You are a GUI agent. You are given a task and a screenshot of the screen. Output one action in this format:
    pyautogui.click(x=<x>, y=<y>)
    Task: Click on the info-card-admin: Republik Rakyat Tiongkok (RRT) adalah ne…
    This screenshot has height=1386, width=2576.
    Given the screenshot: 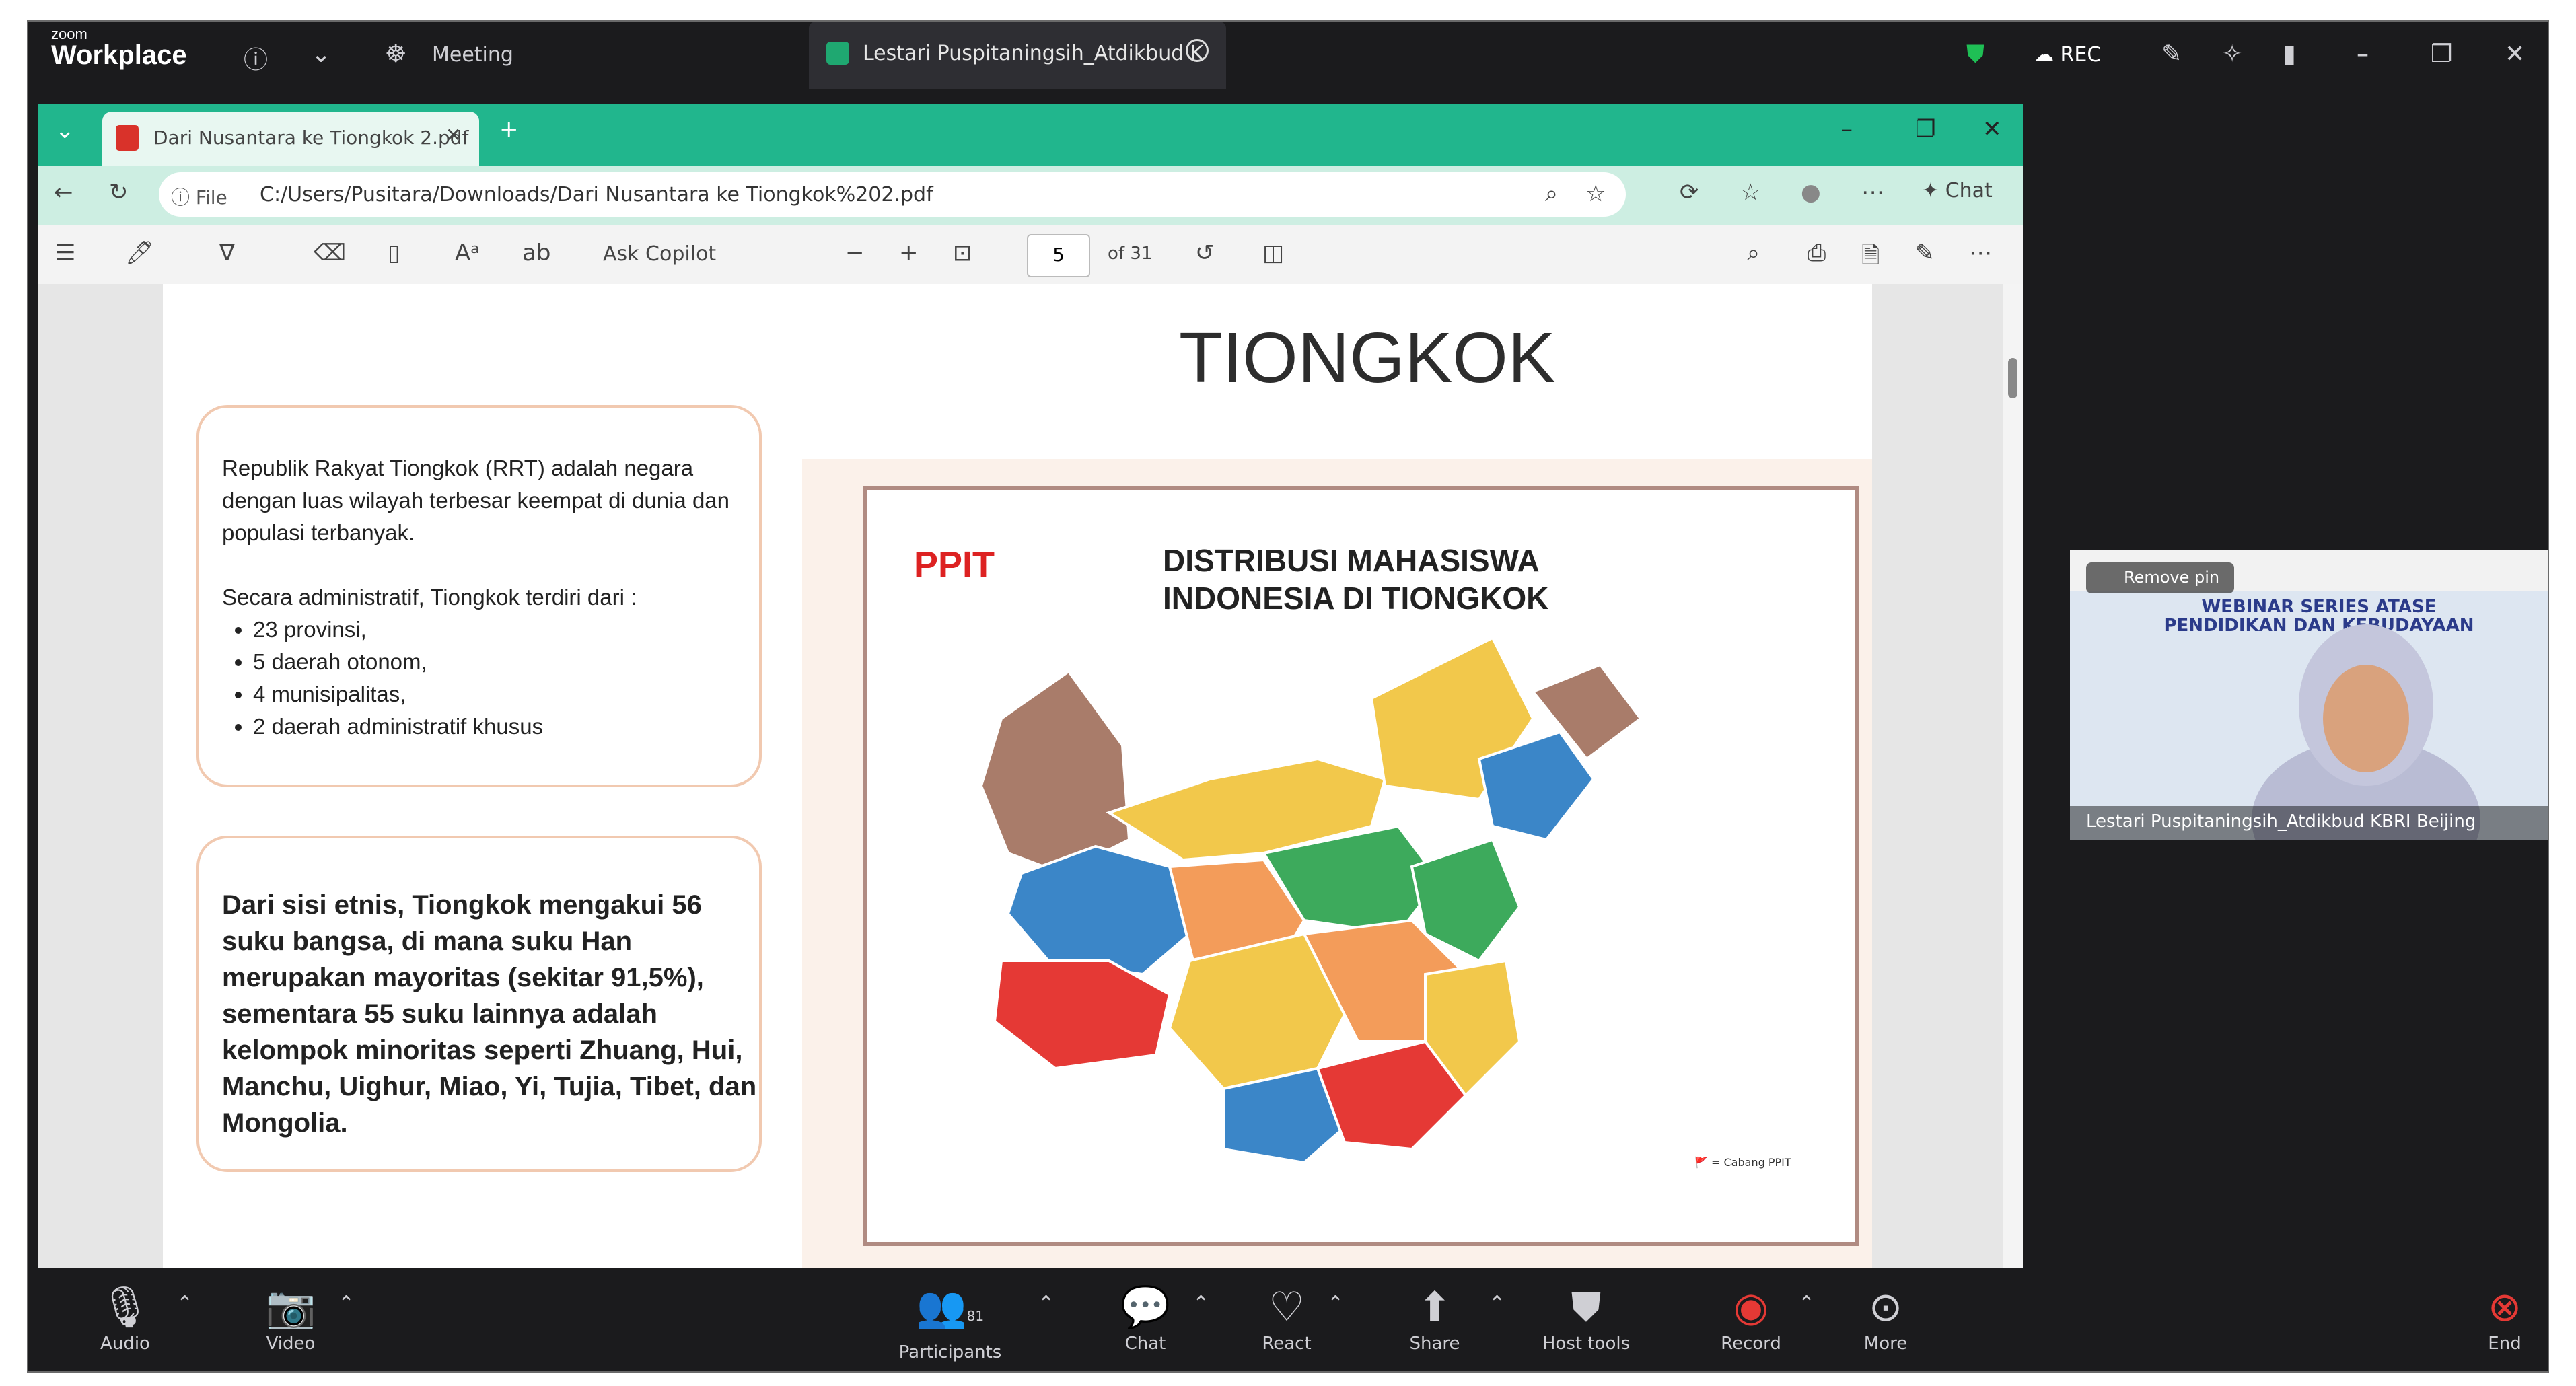 What is the action you would take?
    pyautogui.click(x=479, y=596)
    